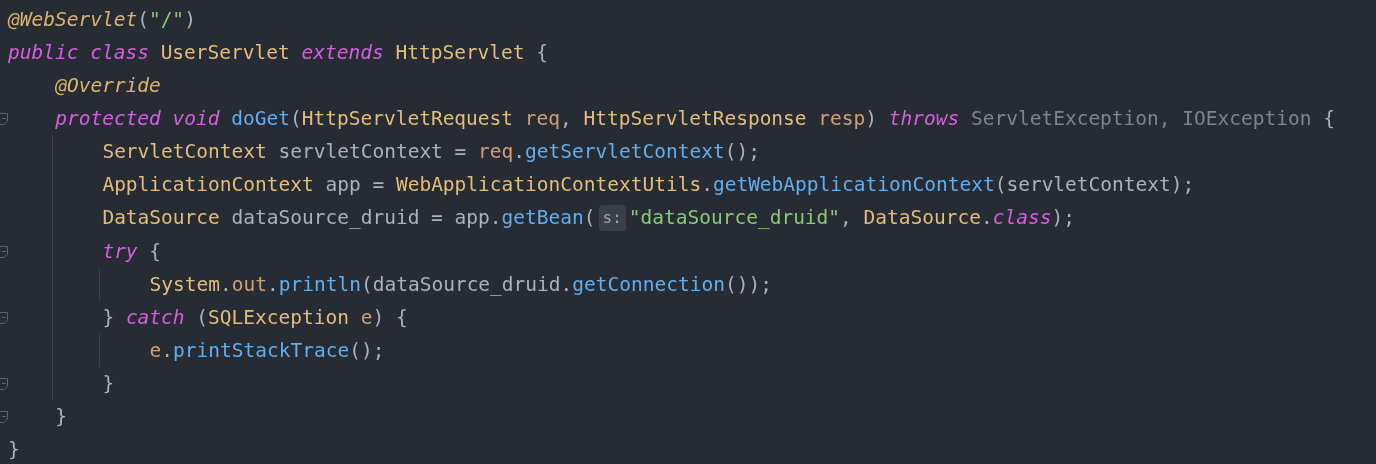 Image resolution: width=1376 pixels, height=464 pixels. What do you see at coordinates (431, 152) in the screenshot?
I see `code-text: ServletContext servletContext = req.getServletContext();` at bounding box center [431, 152].